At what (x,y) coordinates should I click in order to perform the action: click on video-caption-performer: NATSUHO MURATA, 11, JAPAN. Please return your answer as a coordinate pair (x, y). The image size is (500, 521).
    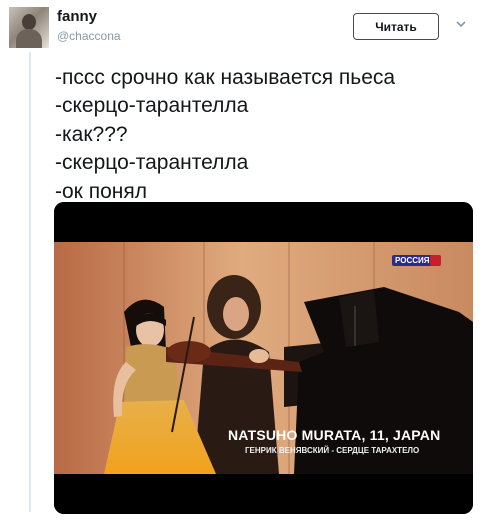
    Looking at the image, I should click on (334, 435).